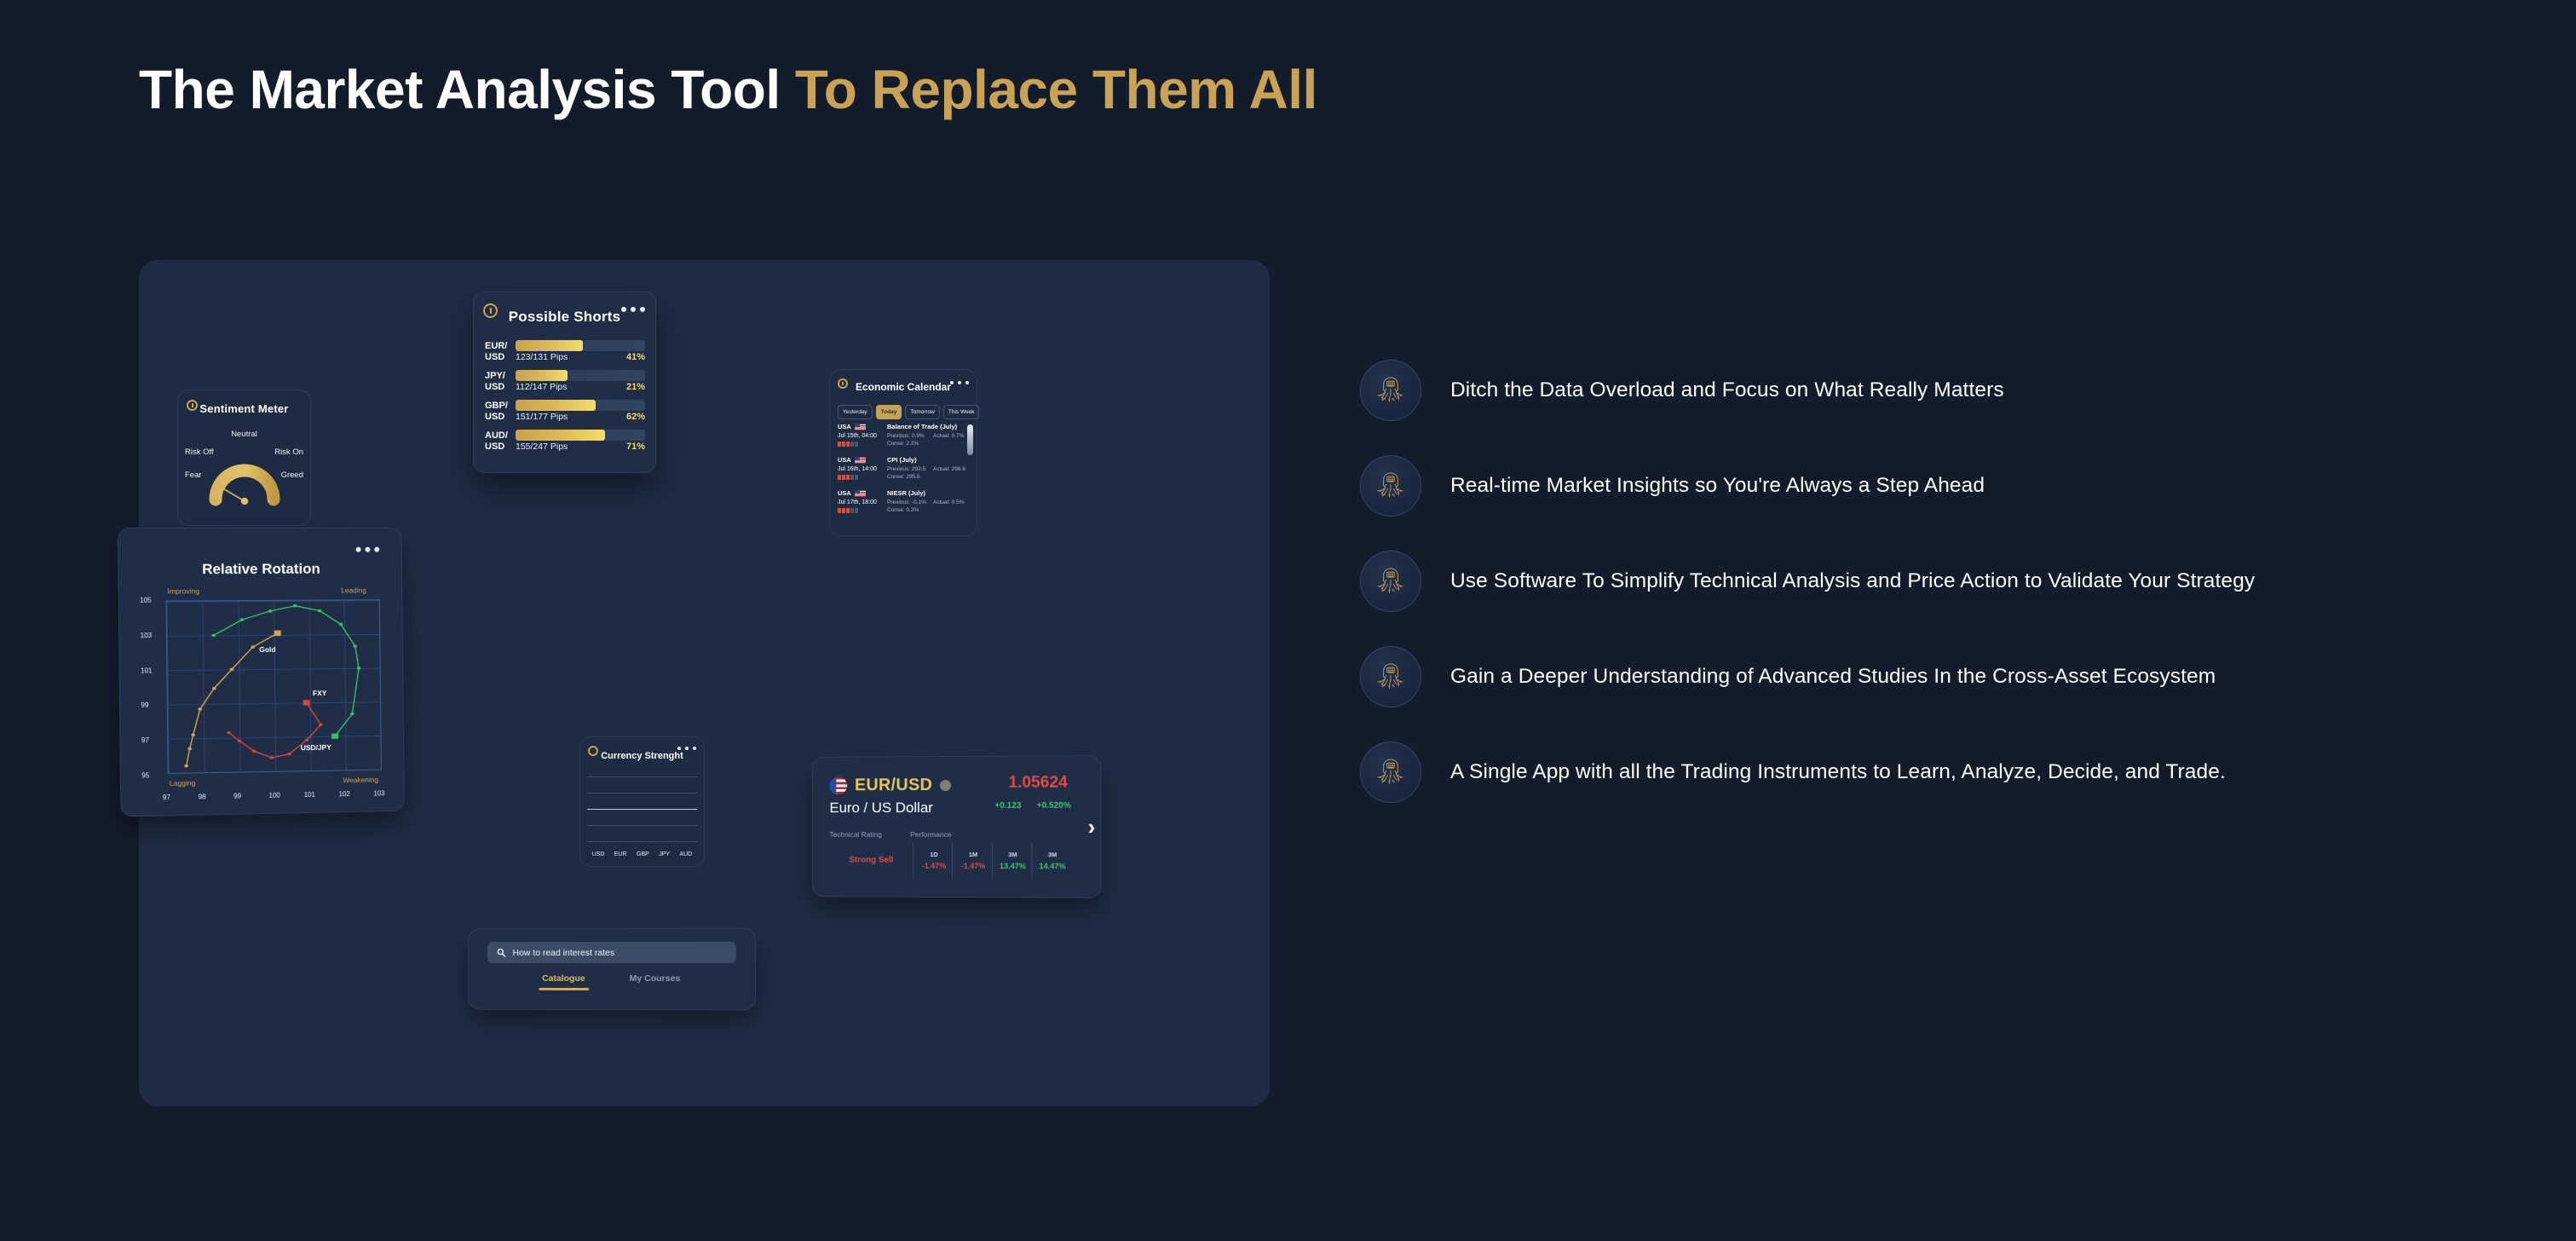 The image size is (2576, 1241). What do you see at coordinates (244, 408) in the screenshot?
I see `sentiment-meter-title: Sentiment Meter` at bounding box center [244, 408].